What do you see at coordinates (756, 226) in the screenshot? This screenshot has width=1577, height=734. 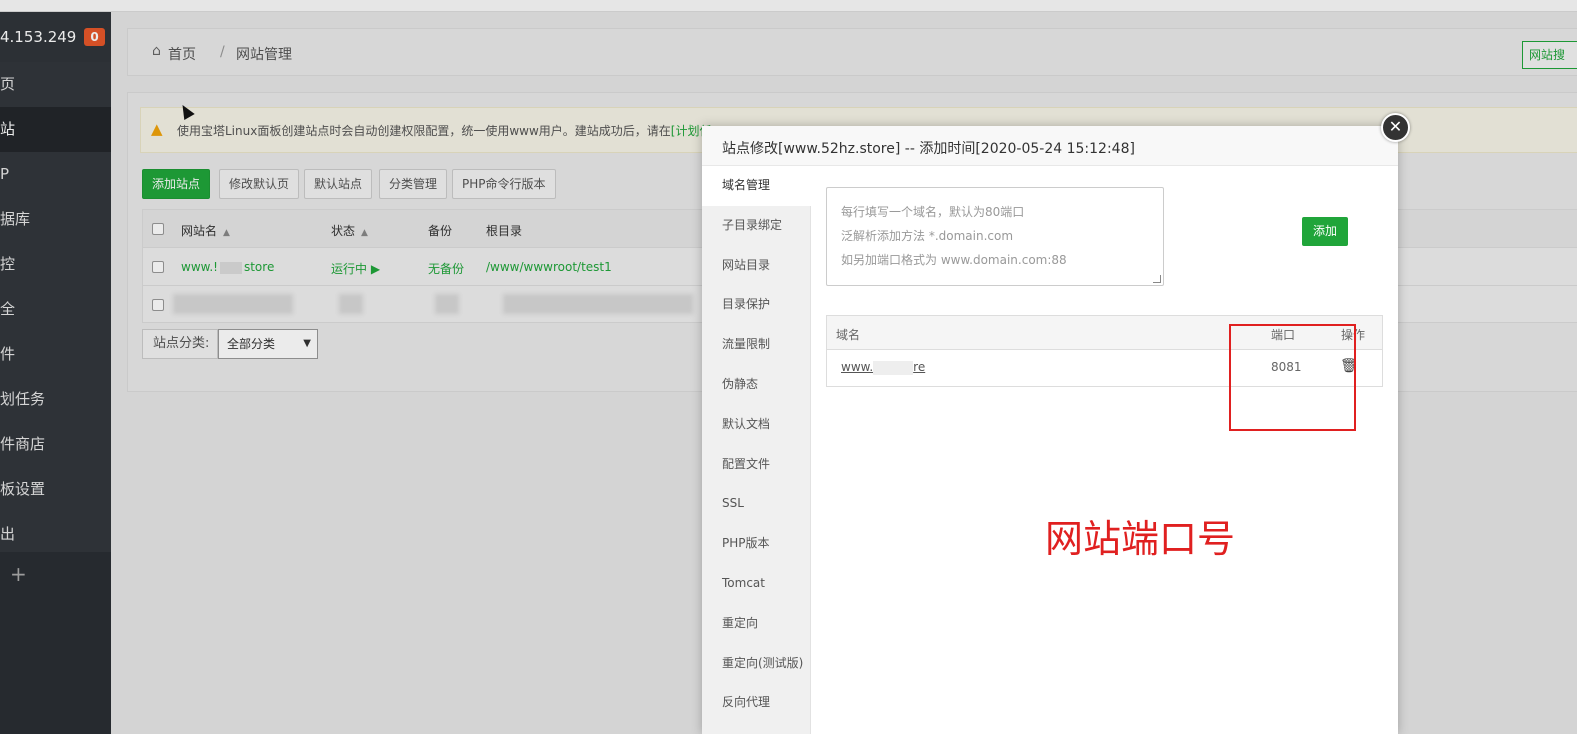 I see `tab-subdir-binding: 子目录绑定` at bounding box center [756, 226].